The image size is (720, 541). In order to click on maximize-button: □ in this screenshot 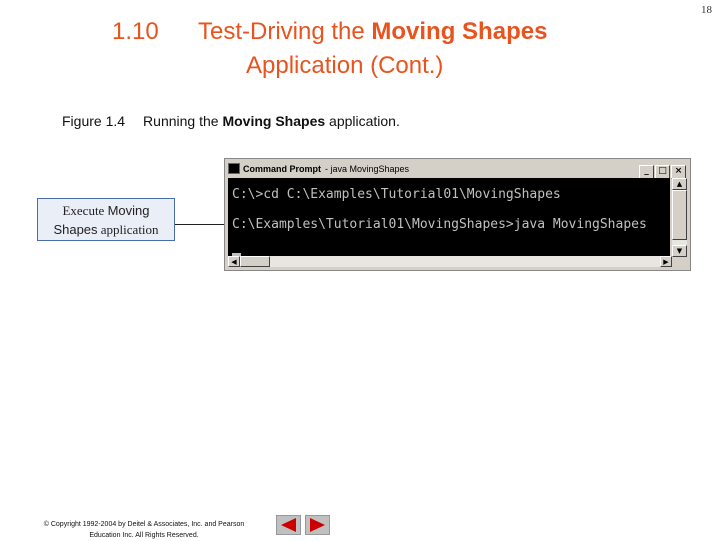, I will do `click(662, 172)`.